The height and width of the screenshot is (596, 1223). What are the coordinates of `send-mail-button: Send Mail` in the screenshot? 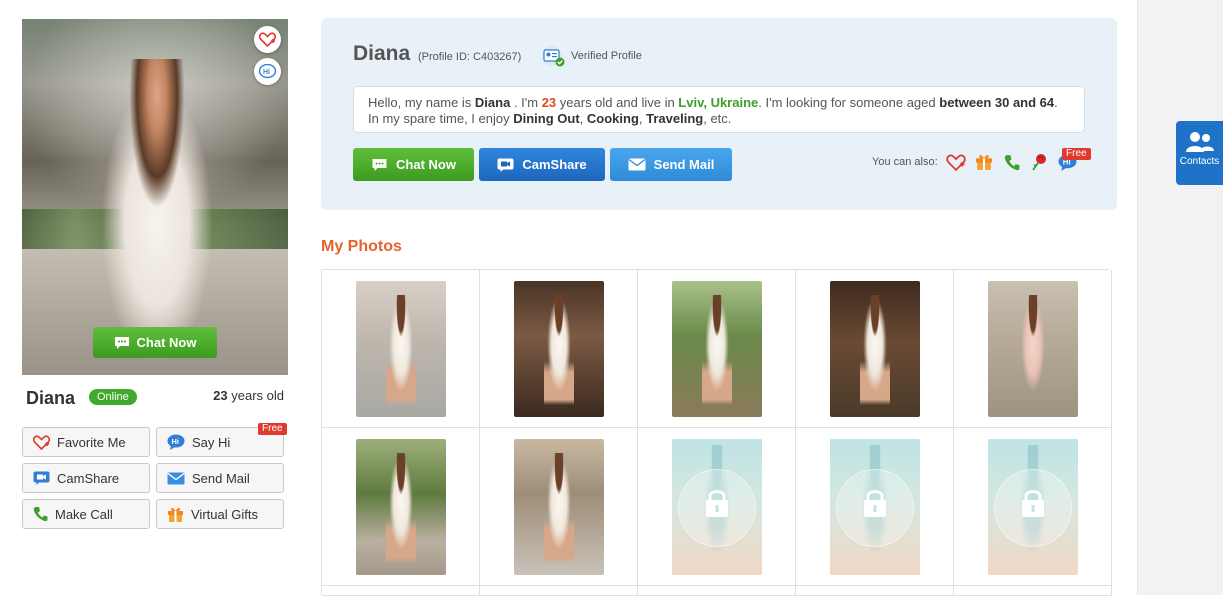 It's located at (220, 478).